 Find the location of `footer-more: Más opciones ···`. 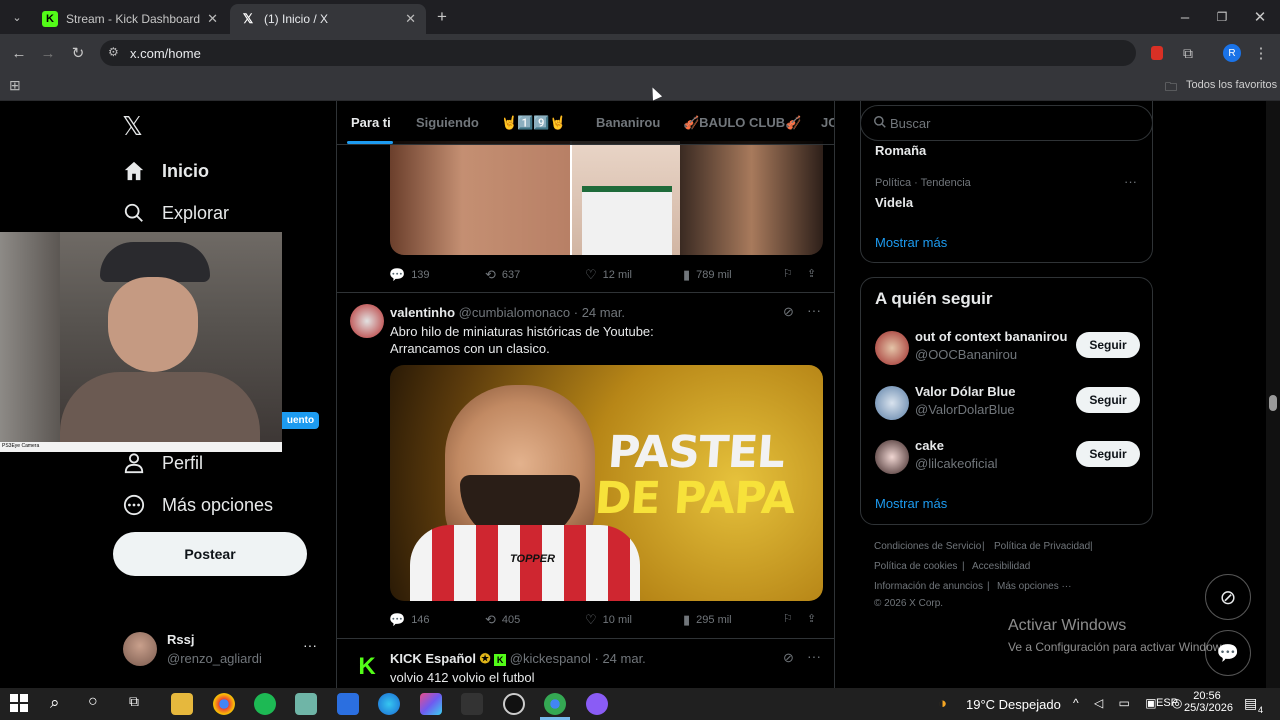

footer-more: Más opciones ··· is located at coordinates (1034, 586).